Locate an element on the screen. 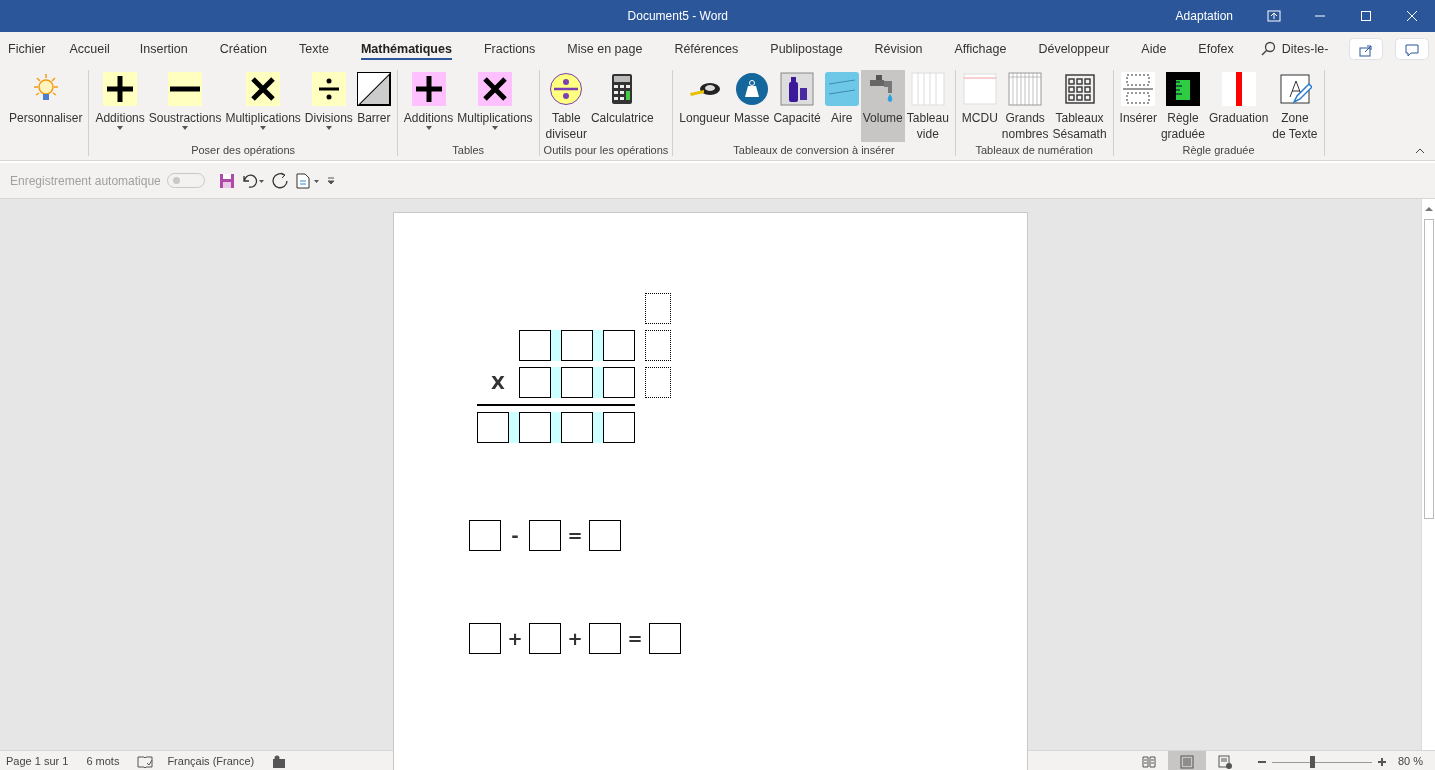 The height and width of the screenshot is (770, 1435). ribbon-tab: Mise en page is located at coordinates (605, 49).